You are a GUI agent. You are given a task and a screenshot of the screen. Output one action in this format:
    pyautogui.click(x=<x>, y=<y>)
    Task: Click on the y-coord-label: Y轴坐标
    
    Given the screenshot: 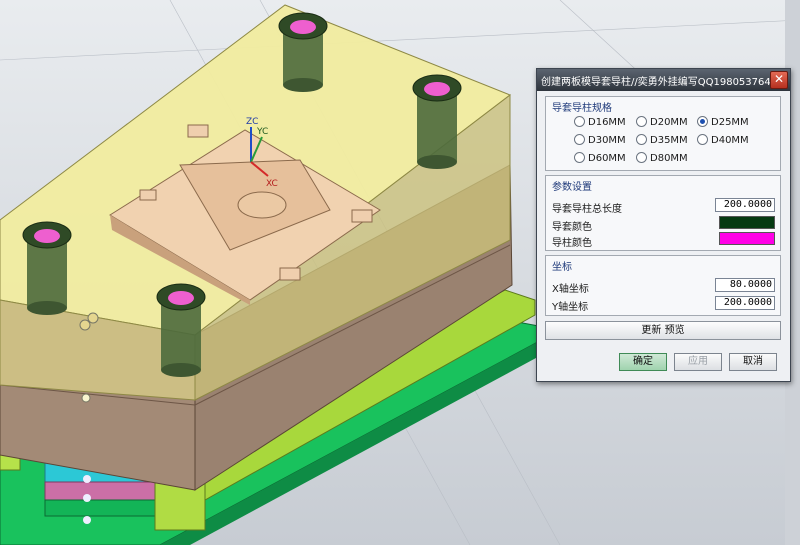 What is the action you would take?
    pyautogui.click(x=570, y=307)
    